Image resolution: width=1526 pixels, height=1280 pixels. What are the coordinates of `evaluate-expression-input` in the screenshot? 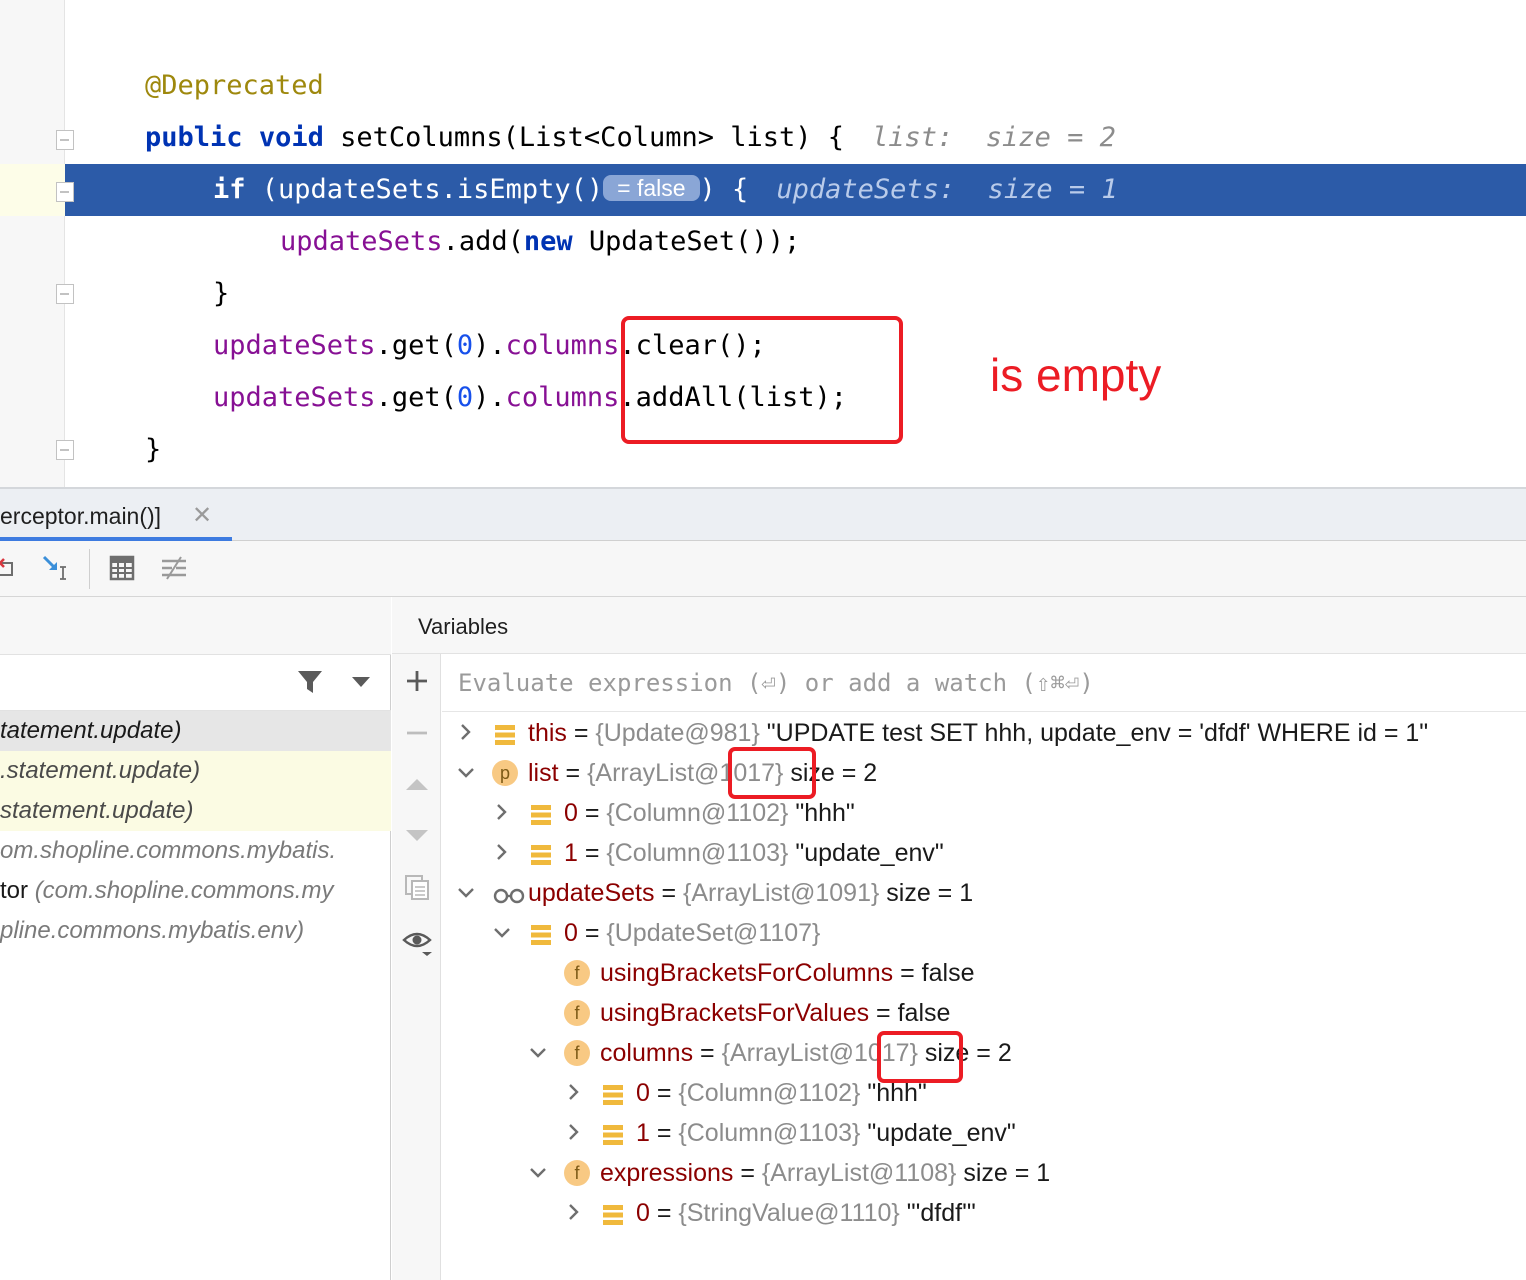 It's located at (988, 683).